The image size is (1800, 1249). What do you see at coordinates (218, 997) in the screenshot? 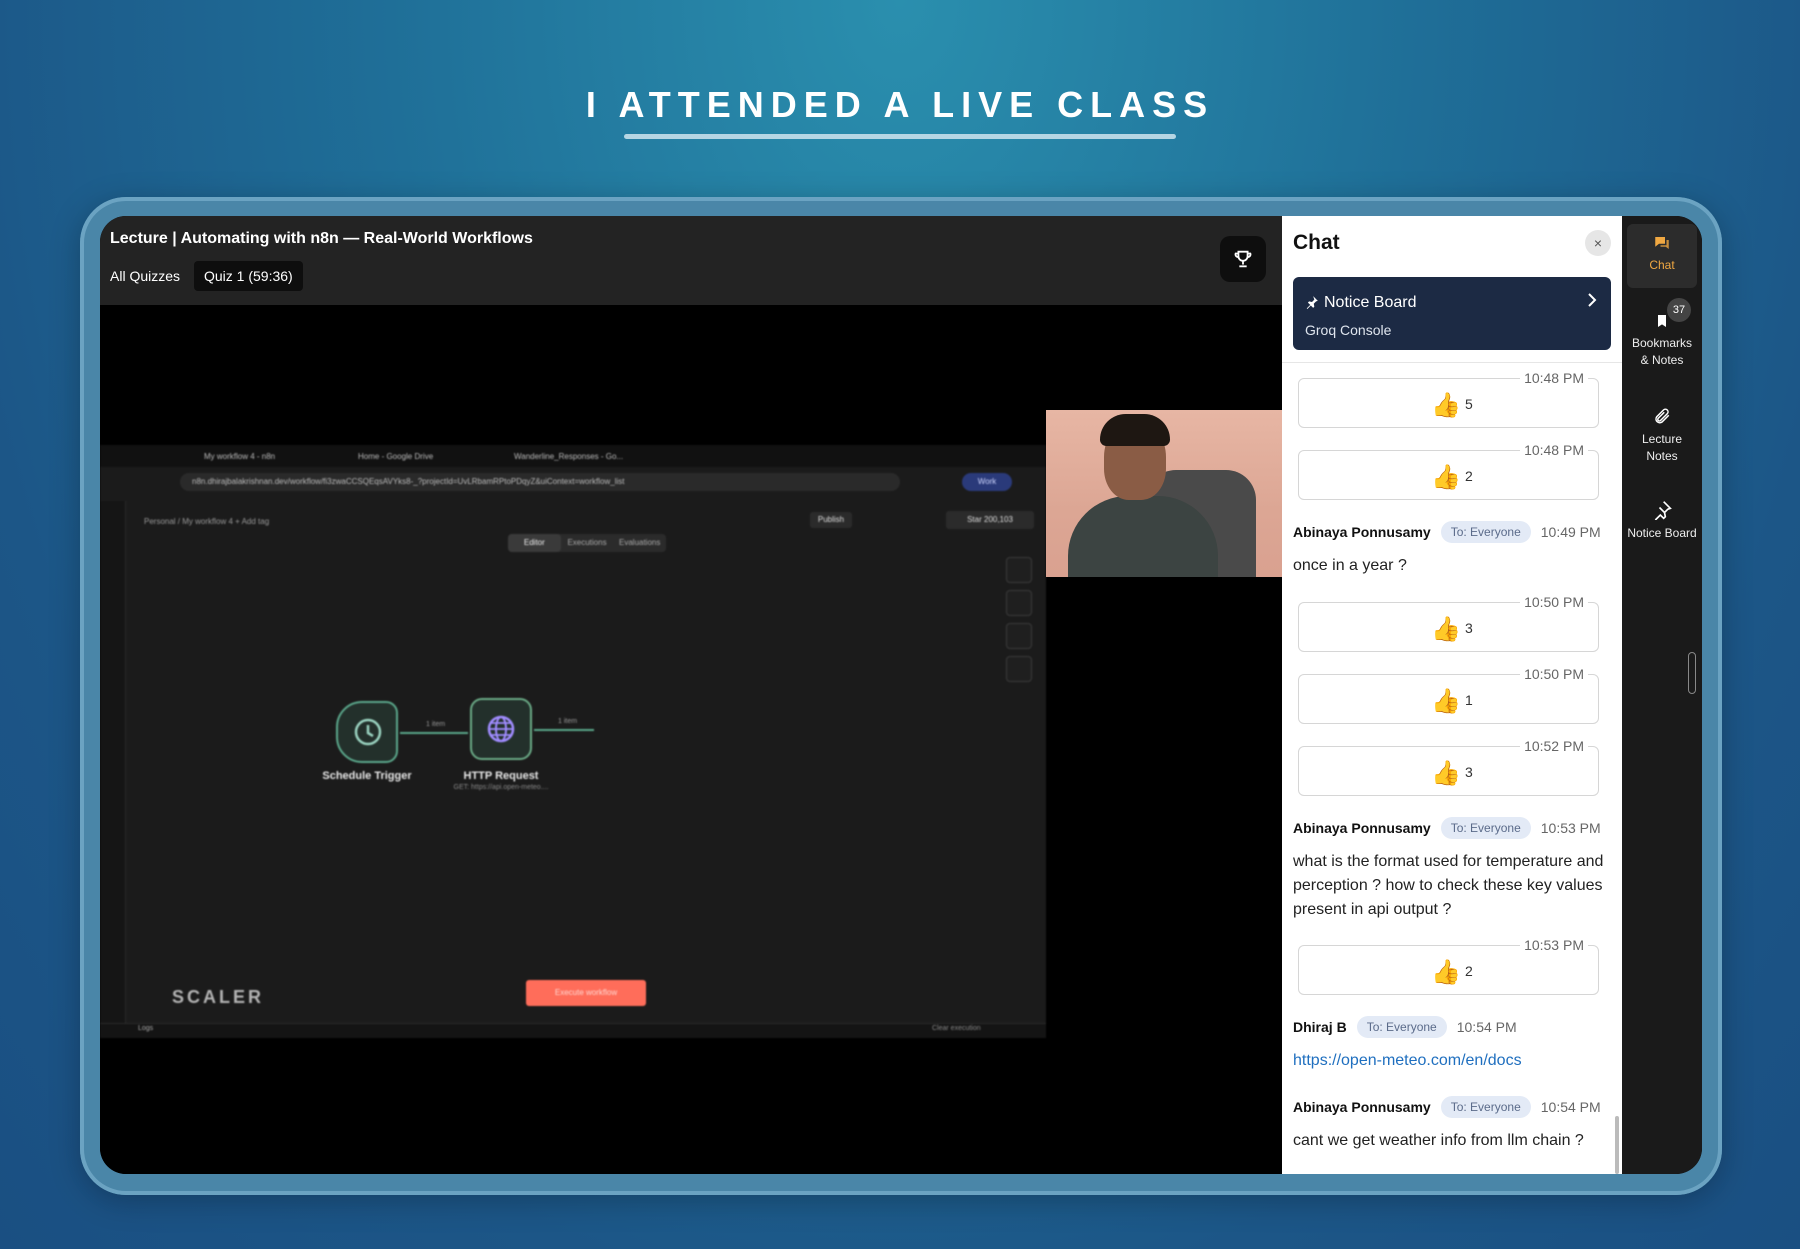
I see `scaler-watermark: SCALER` at bounding box center [218, 997].